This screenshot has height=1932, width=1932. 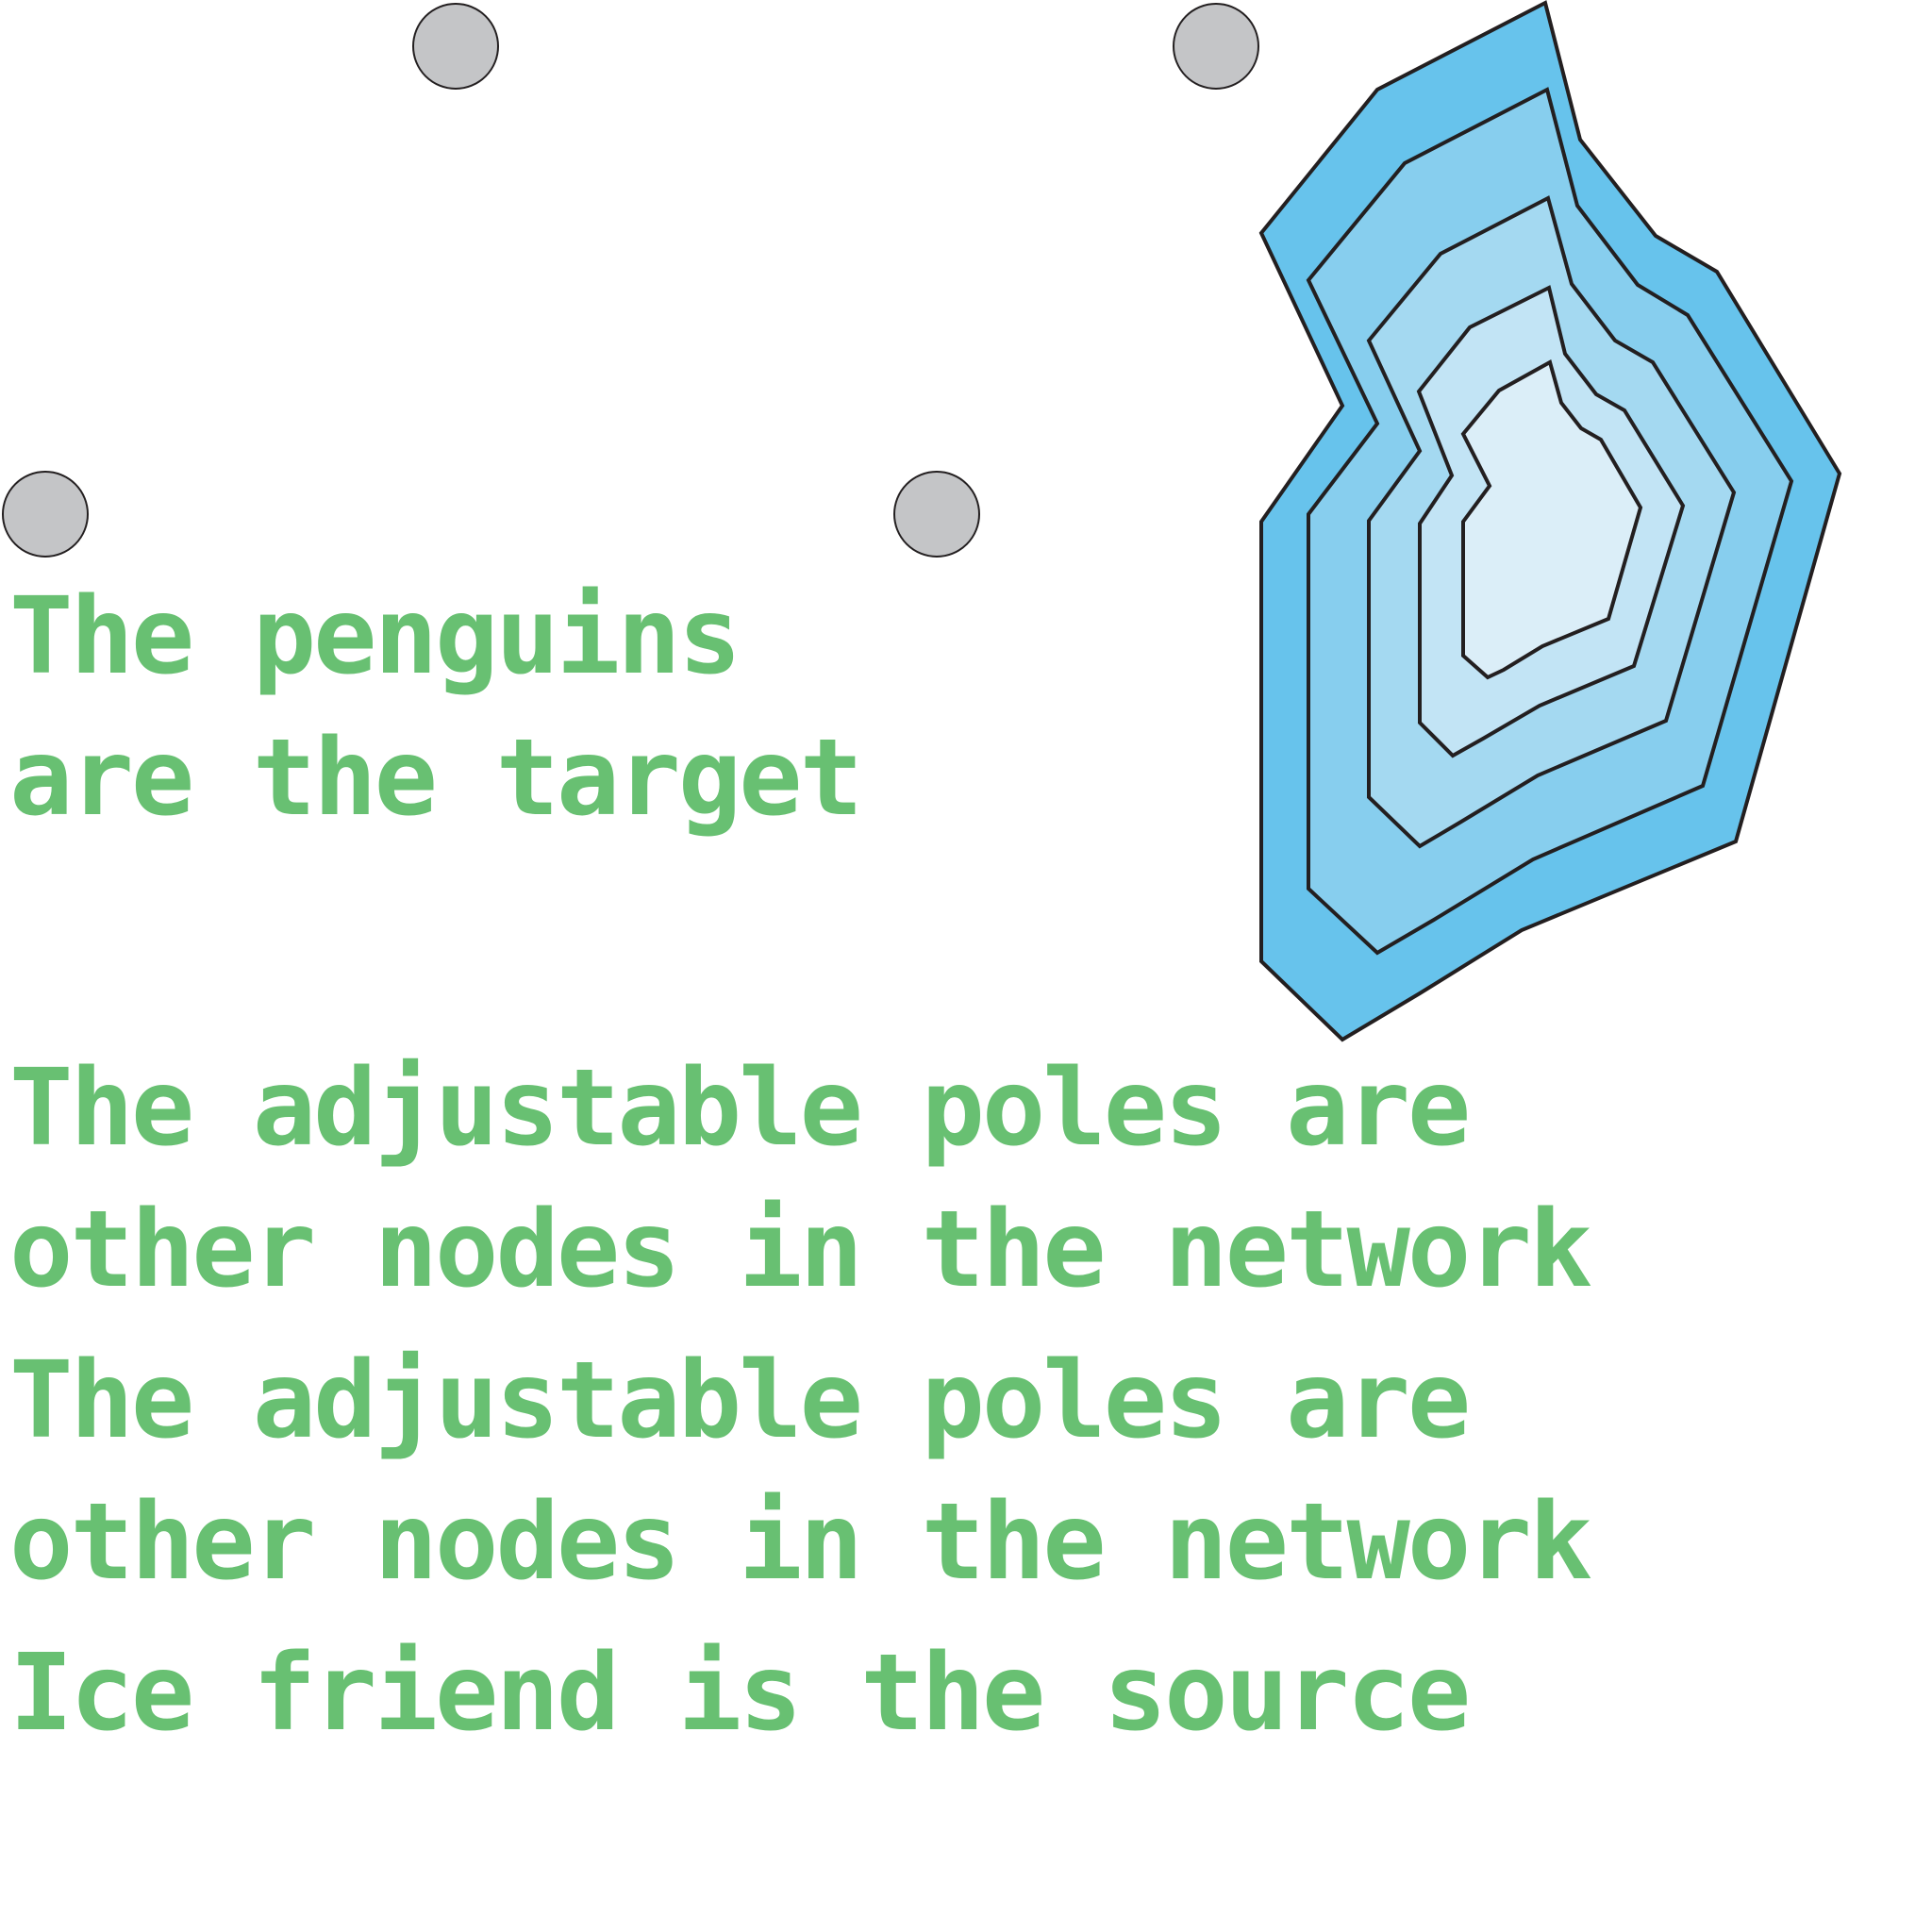 I want to click on target-label: The penguins are the target, so click(x=436, y=708).